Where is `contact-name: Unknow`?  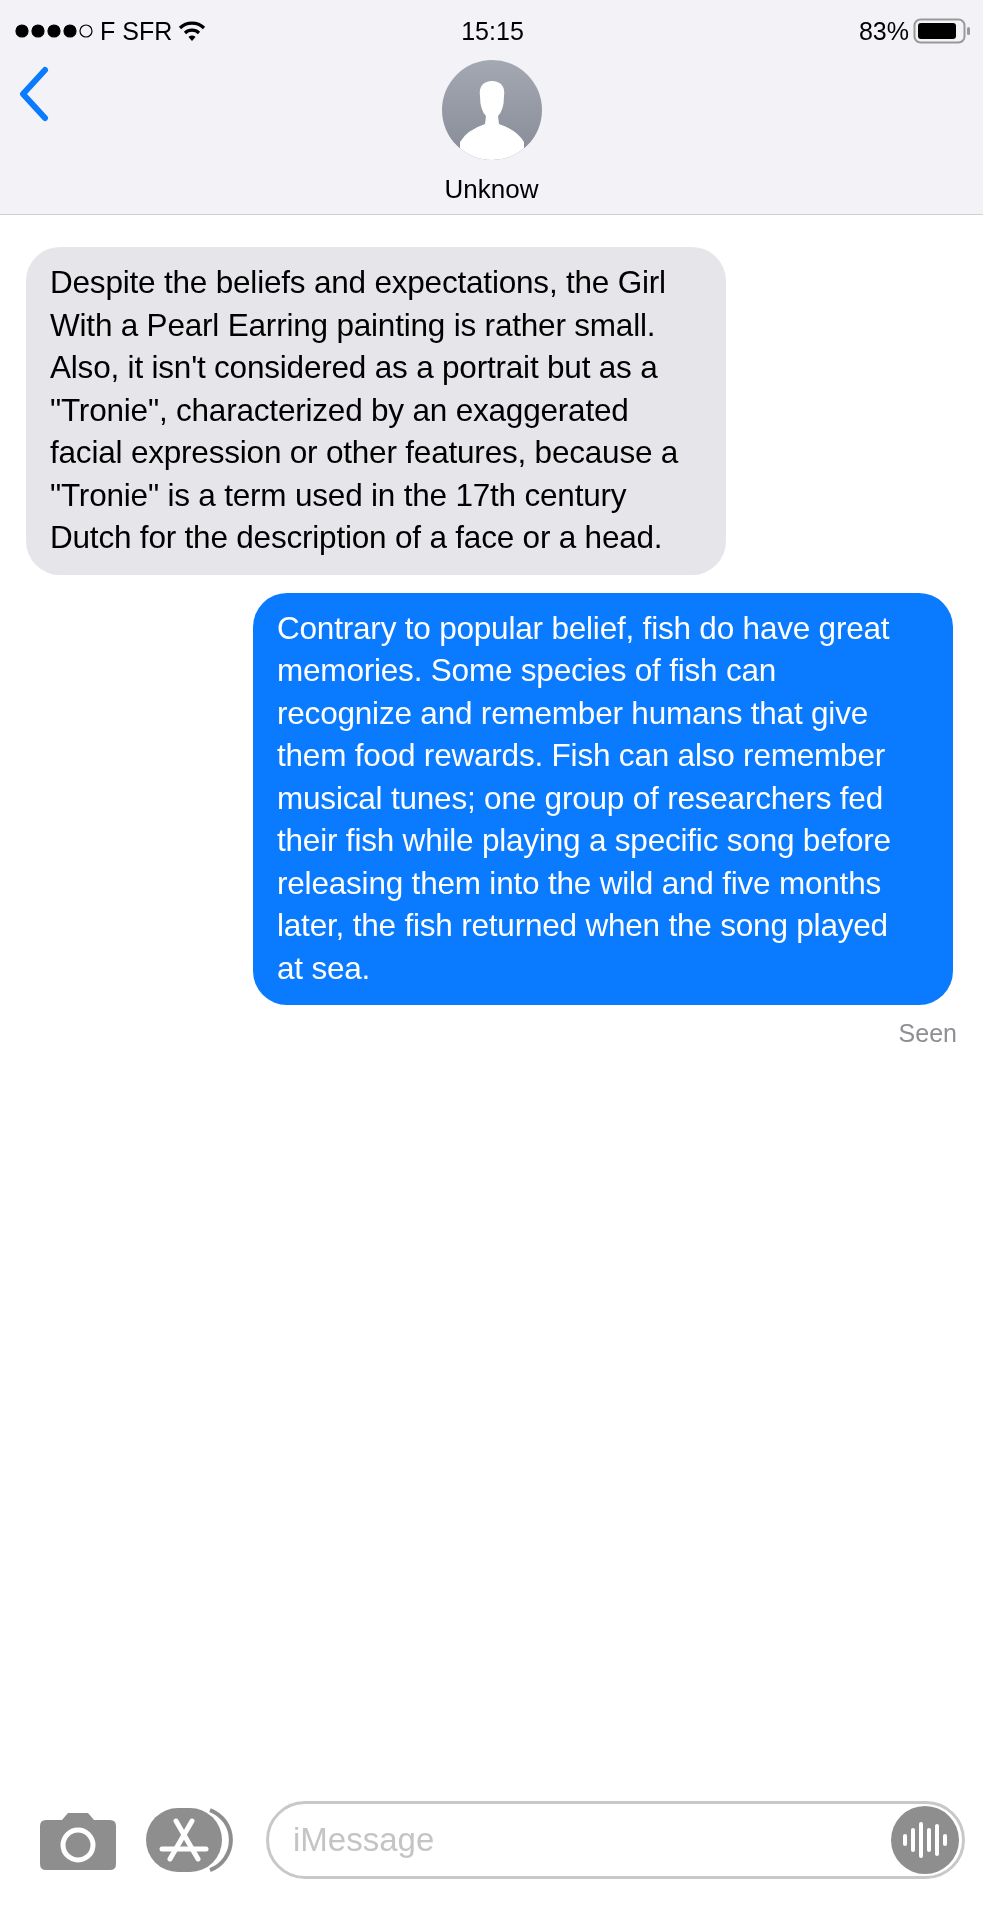
contact-name: Unknow is located at coordinates (491, 189).